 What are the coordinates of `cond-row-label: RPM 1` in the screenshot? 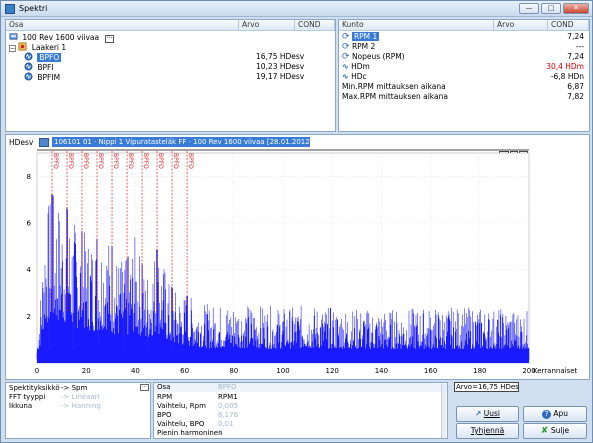 It's located at (365, 36).